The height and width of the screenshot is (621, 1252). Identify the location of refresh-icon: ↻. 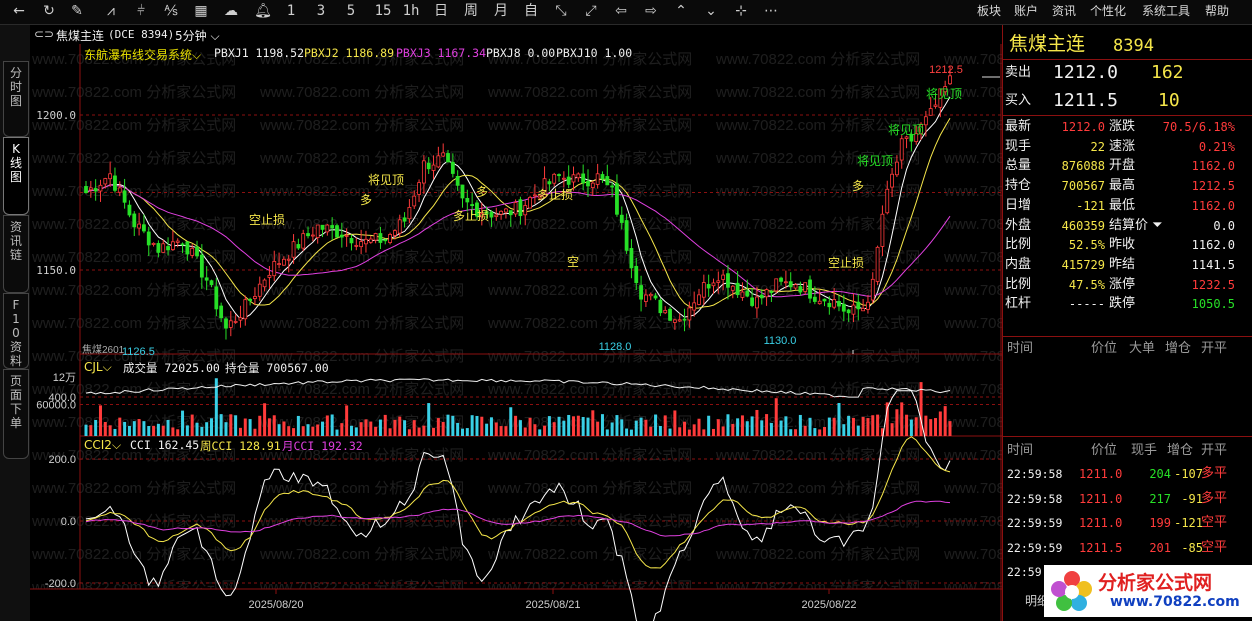
(49, 11).